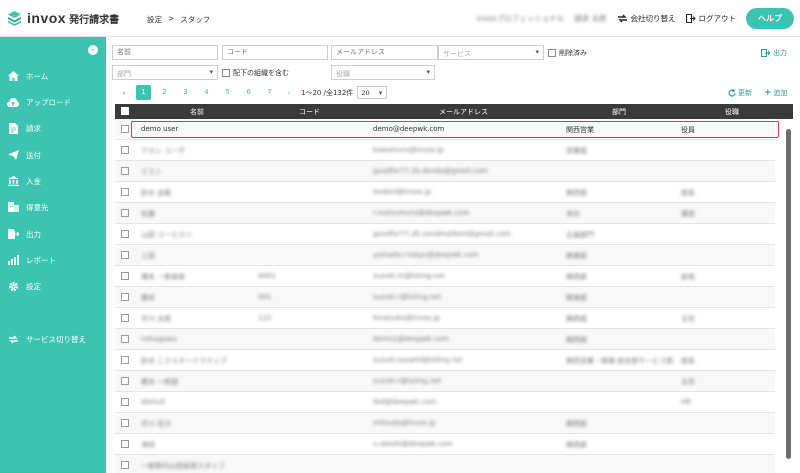  I want to click on deleted-checkbox: 削除済み, so click(567, 53).